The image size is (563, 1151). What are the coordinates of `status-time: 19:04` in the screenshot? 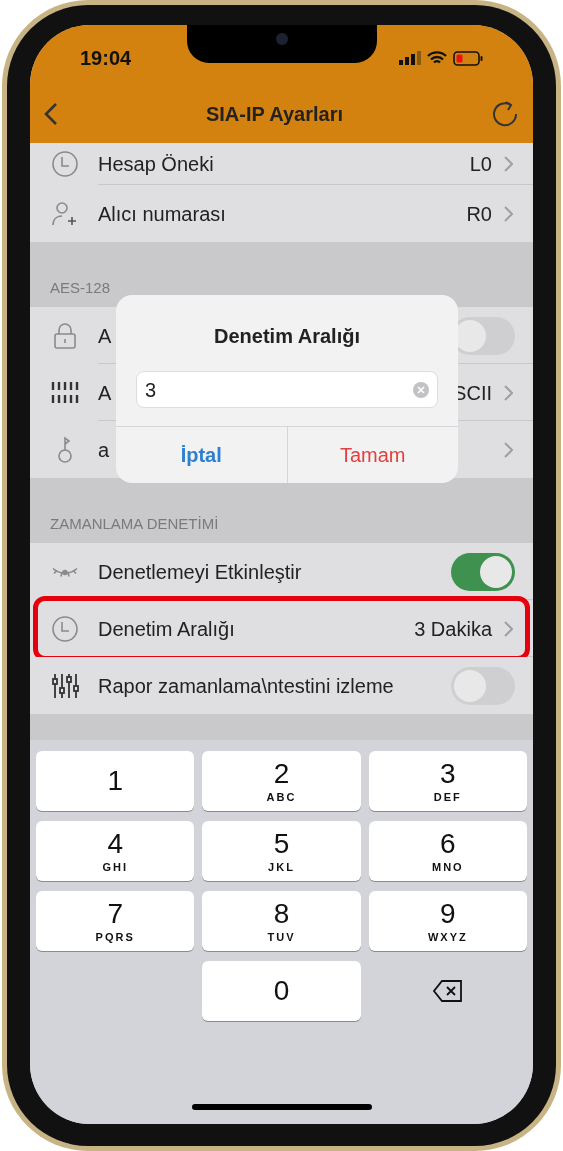 It's located at (106, 58).